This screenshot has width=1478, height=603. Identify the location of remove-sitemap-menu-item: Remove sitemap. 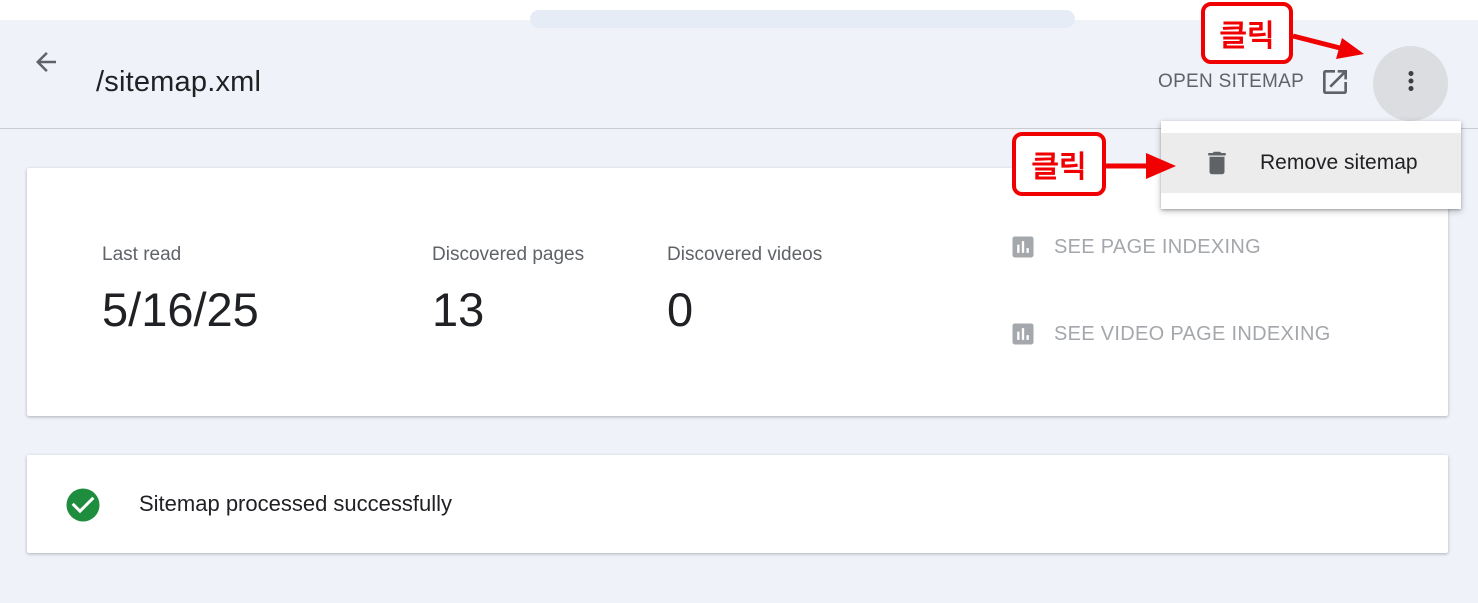
(1311, 163).